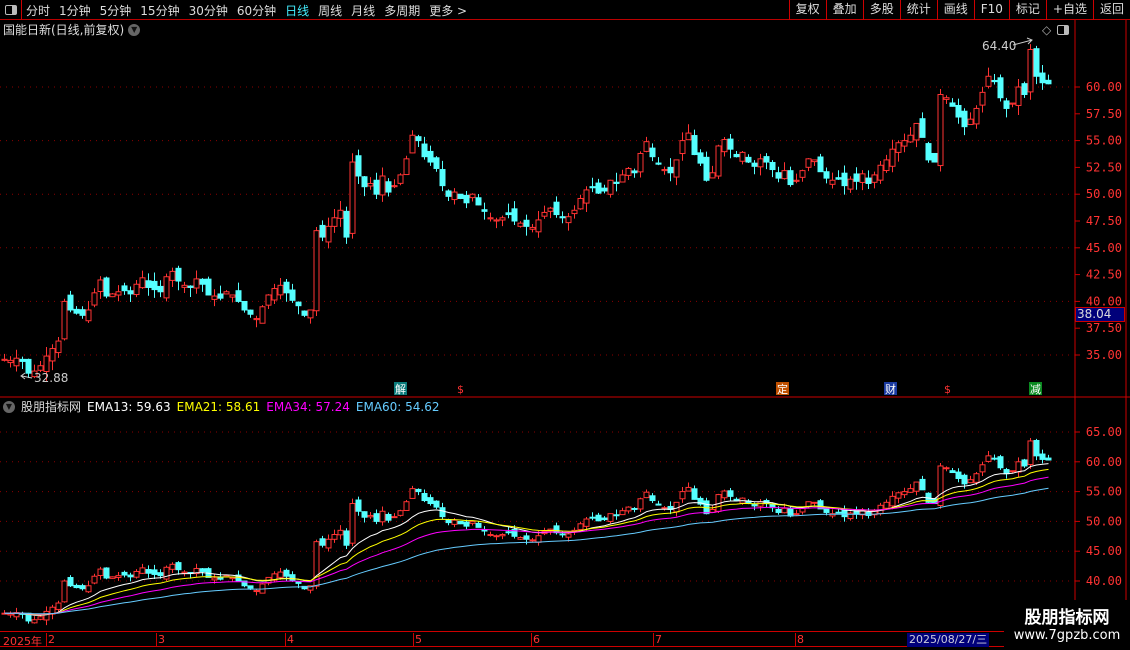  Describe the element at coordinates (657, 639) in the screenshot. I see `month-label: 7` at that location.